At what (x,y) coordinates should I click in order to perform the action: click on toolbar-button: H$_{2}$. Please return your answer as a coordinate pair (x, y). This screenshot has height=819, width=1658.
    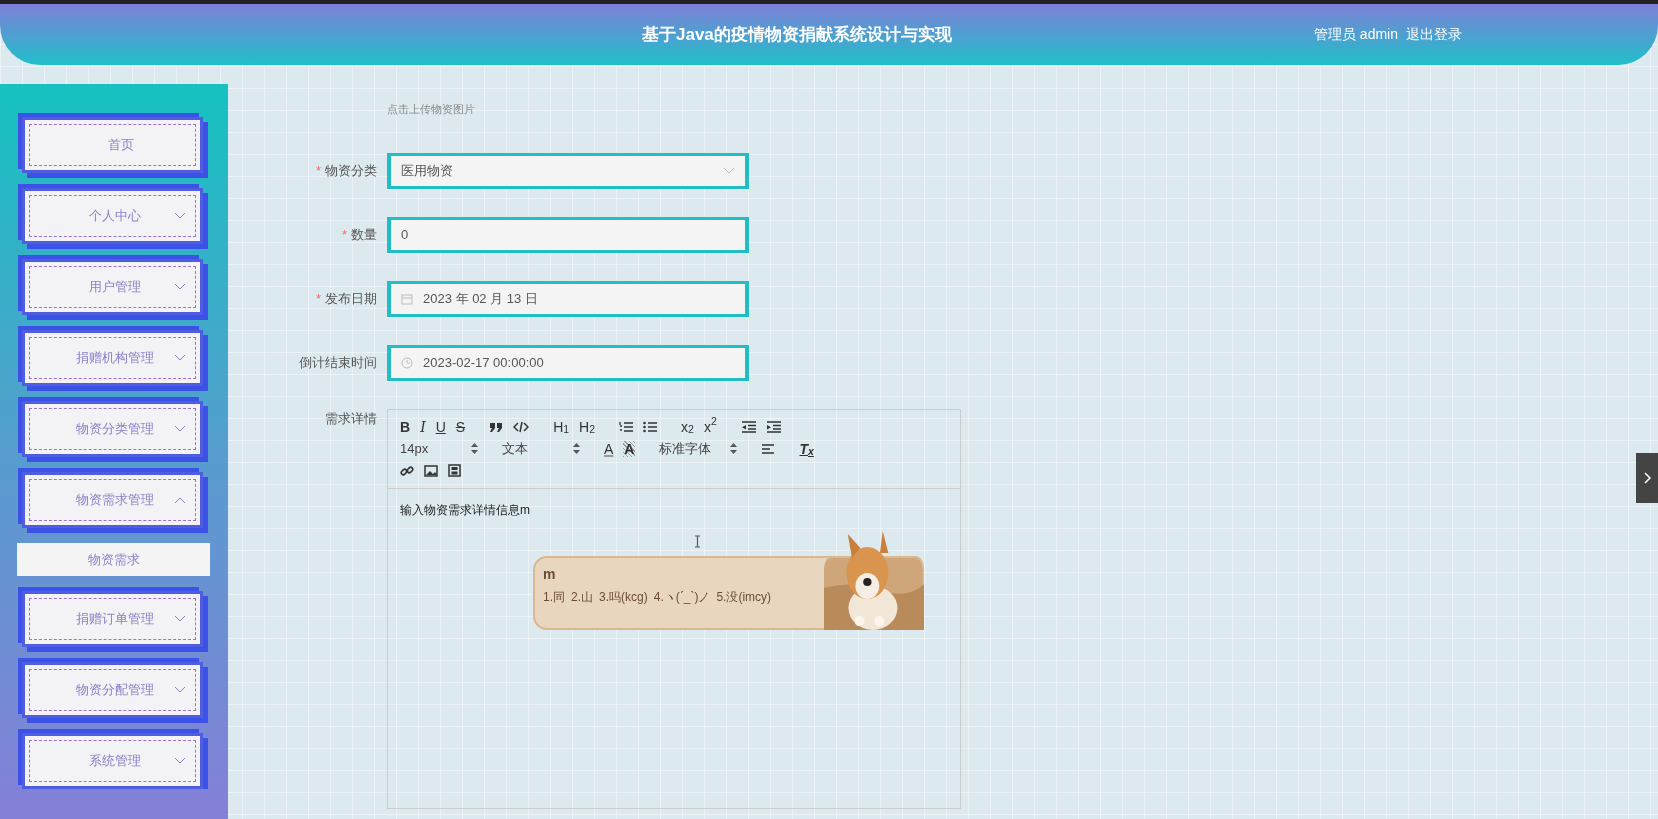
    Looking at the image, I should click on (587, 426).